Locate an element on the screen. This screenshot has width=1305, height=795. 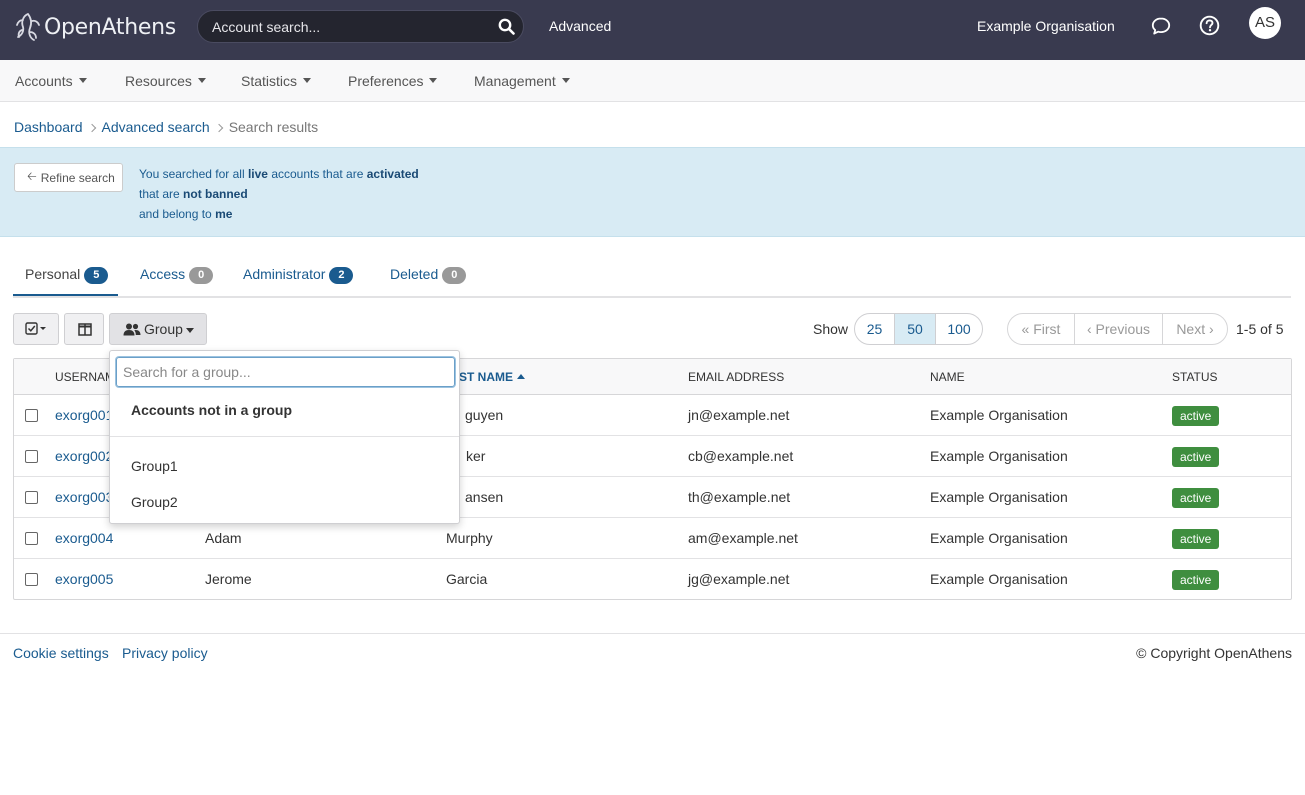
next-page-button: Next › is located at coordinates (1195, 329).